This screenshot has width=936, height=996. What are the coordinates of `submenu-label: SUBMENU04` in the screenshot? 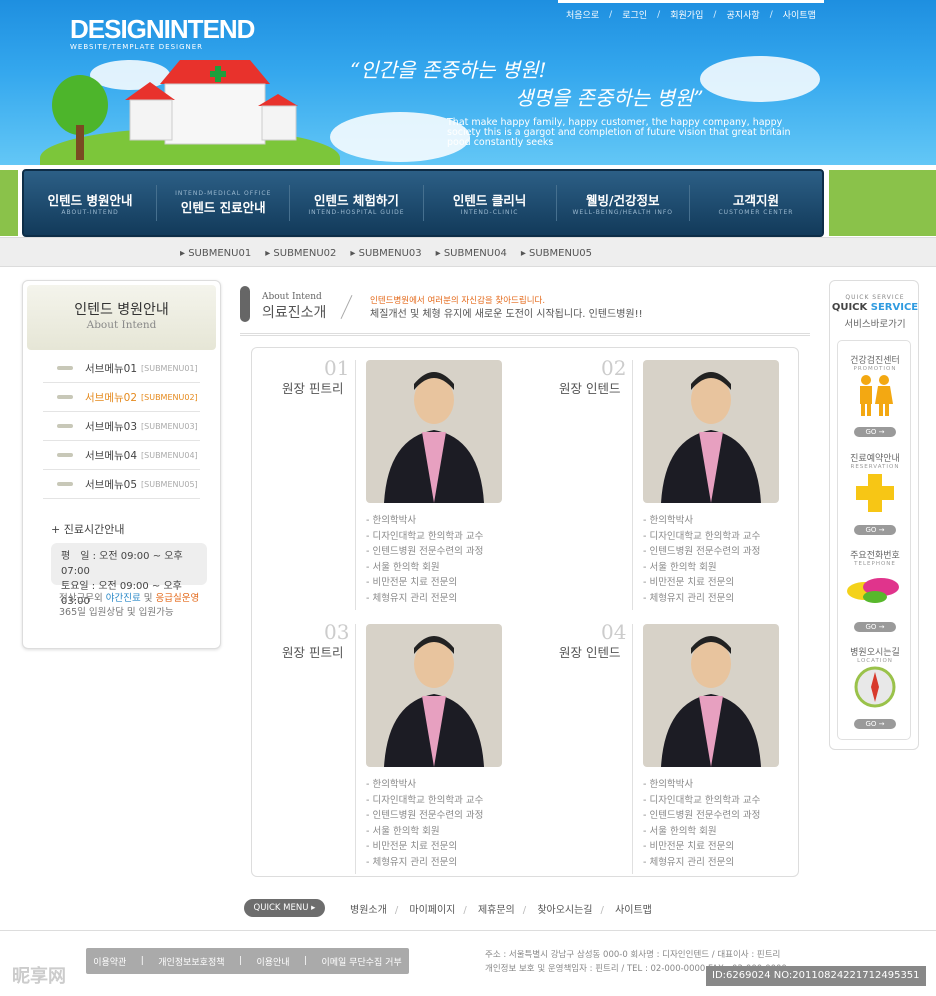 It's located at (475, 253).